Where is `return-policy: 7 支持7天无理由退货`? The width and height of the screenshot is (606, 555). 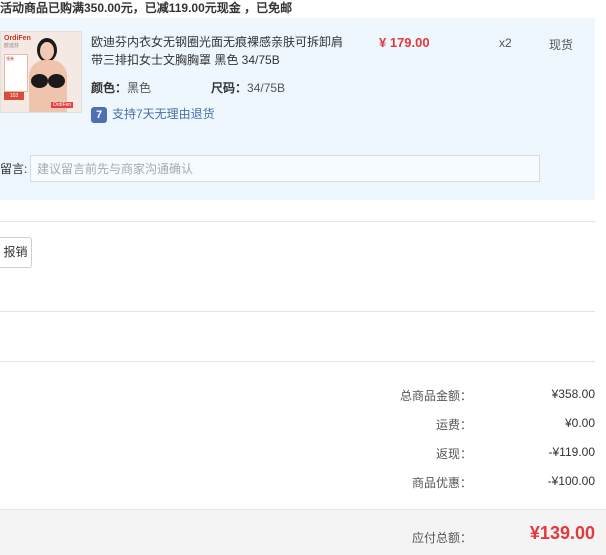
return-policy: 7 支持7天无理由退货 is located at coordinates (153, 114).